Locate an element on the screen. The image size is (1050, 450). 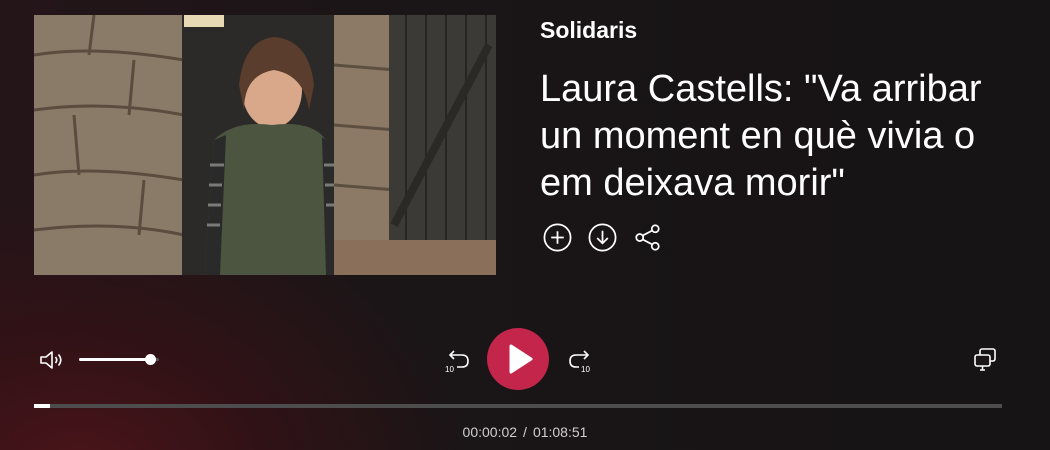
progress-bar is located at coordinates (518, 406).